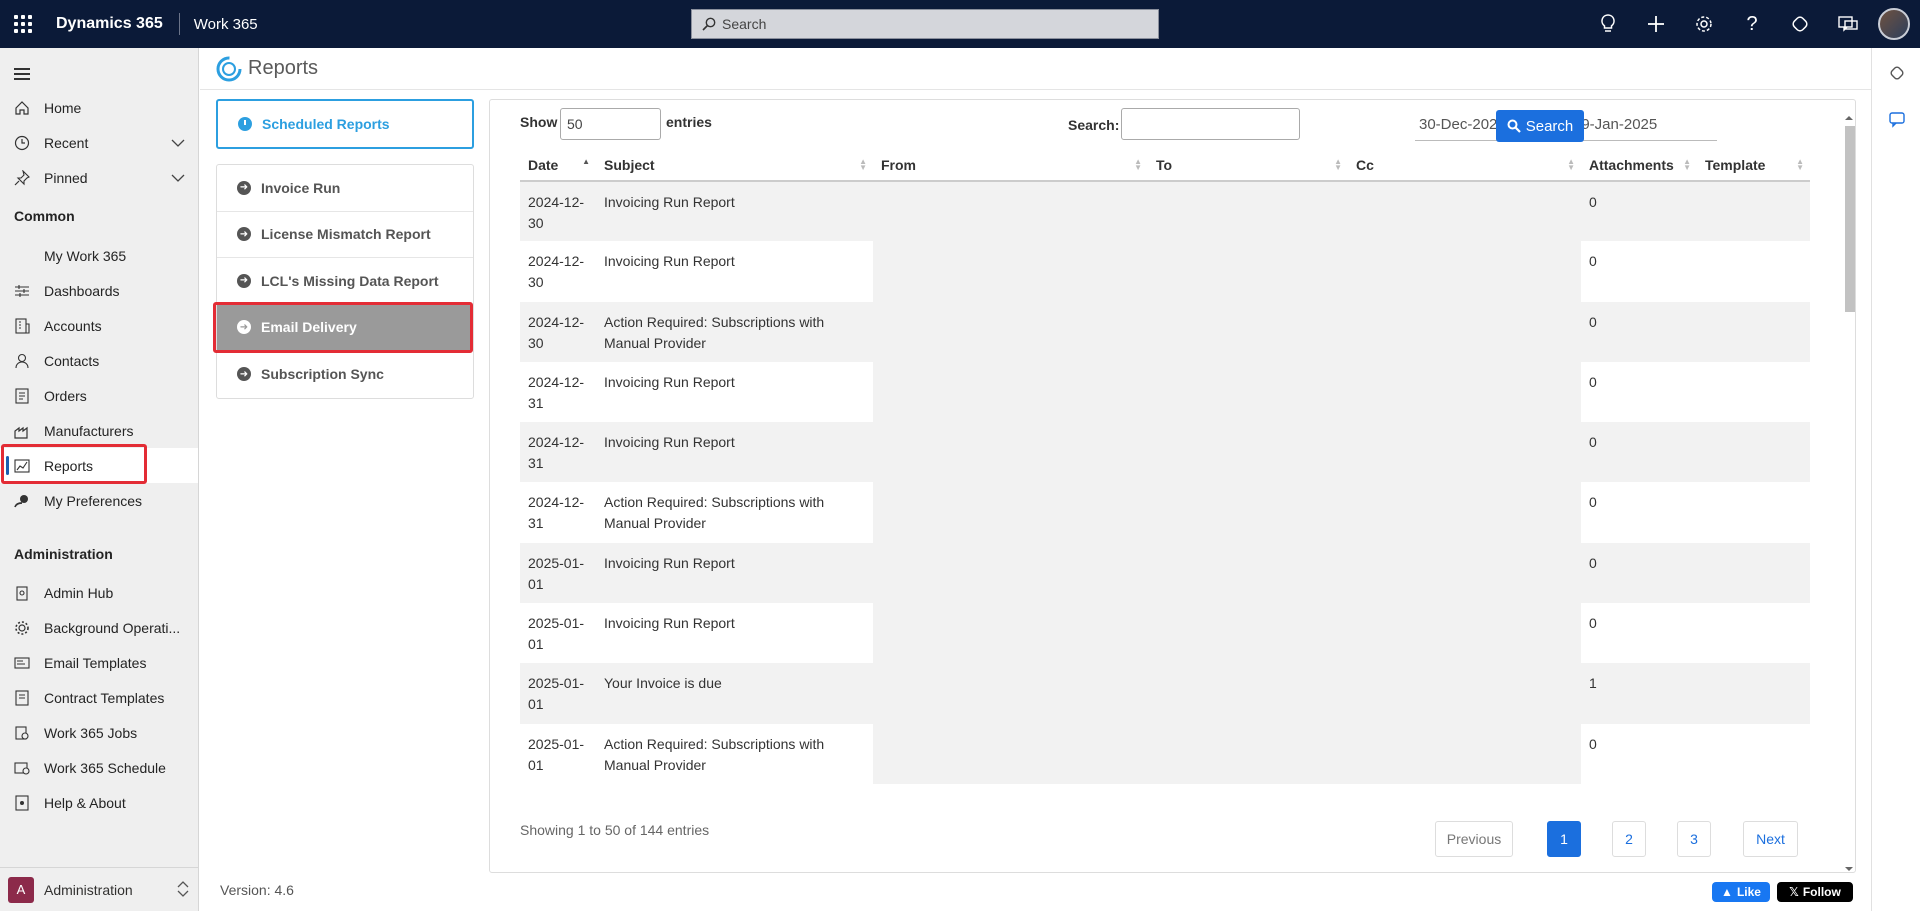 This screenshot has width=1920, height=911. Describe the element at coordinates (734, 166) in the screenshot. I see `column-header-subject: Subject ▲ ▼` at that location.